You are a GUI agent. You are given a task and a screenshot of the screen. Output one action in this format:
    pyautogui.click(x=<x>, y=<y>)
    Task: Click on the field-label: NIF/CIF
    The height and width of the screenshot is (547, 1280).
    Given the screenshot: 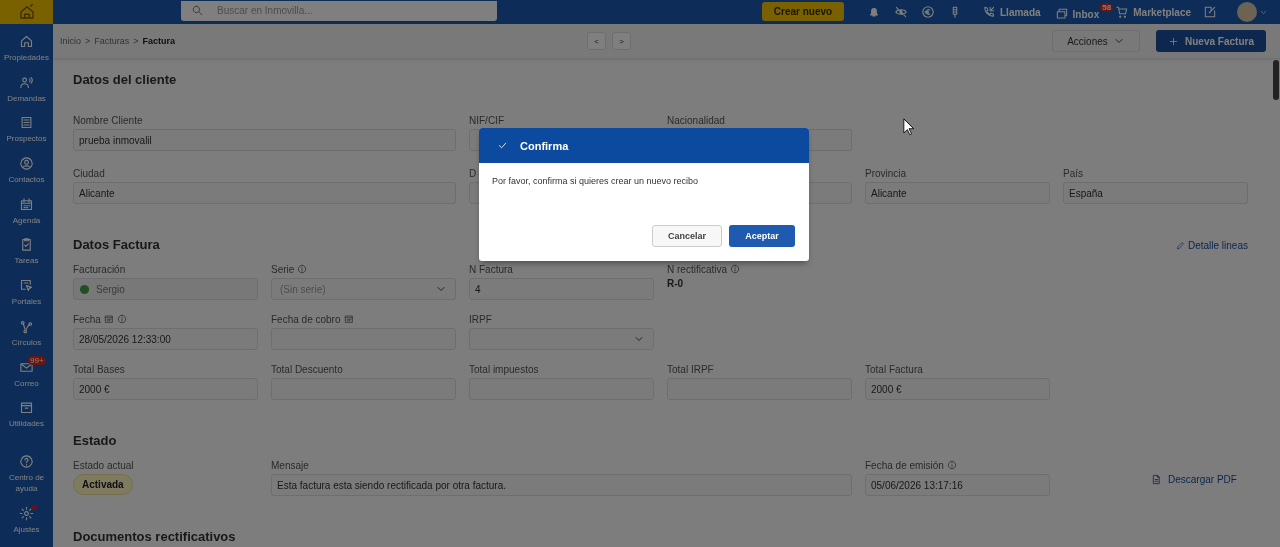 What is the action you would take?
    pyautogui.click(x=486, y=120)
    